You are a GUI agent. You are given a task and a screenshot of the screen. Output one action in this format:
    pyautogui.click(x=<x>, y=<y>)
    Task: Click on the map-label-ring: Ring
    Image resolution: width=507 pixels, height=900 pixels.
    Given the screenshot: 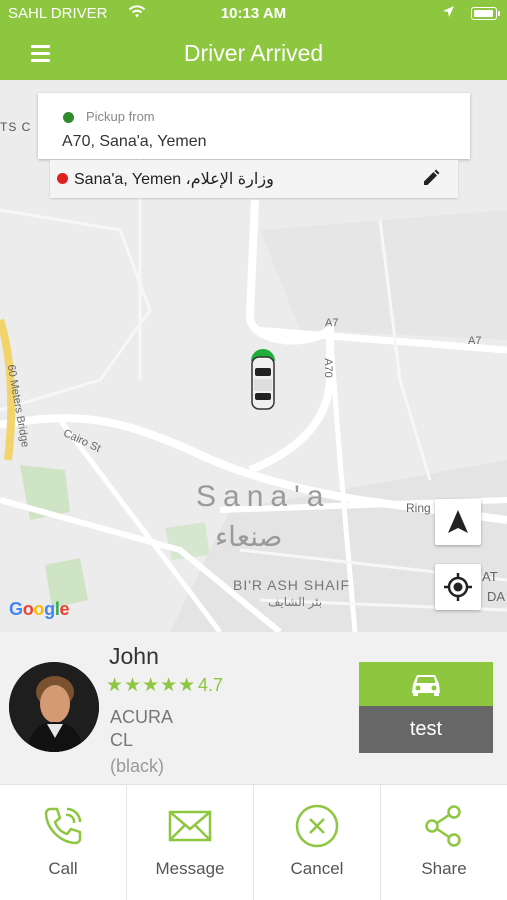 What is the action you would take?
    pyautogui.click(x=418, y=508)
    